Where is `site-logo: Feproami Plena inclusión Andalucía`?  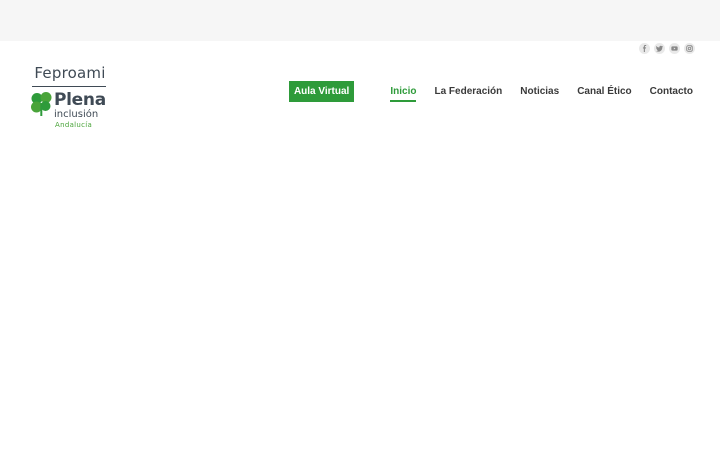 site-logo: Feproami Plena inclusión Andalucía is located at coordinates (70, 97).